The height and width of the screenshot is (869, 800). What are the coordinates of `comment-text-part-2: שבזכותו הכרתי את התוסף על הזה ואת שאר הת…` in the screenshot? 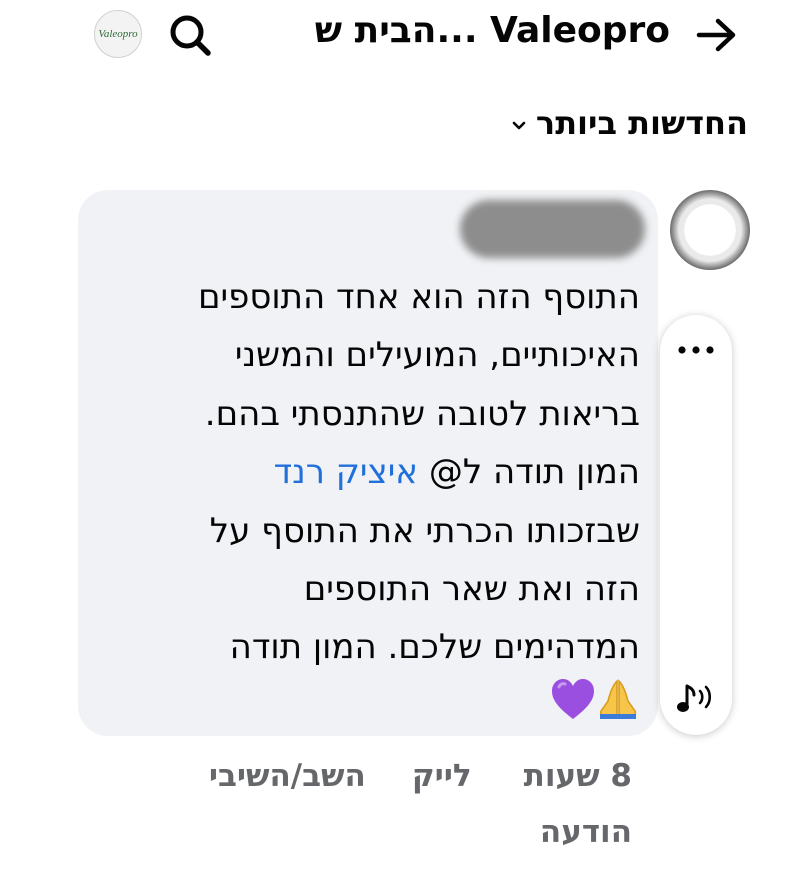 It's located at (424, 589).